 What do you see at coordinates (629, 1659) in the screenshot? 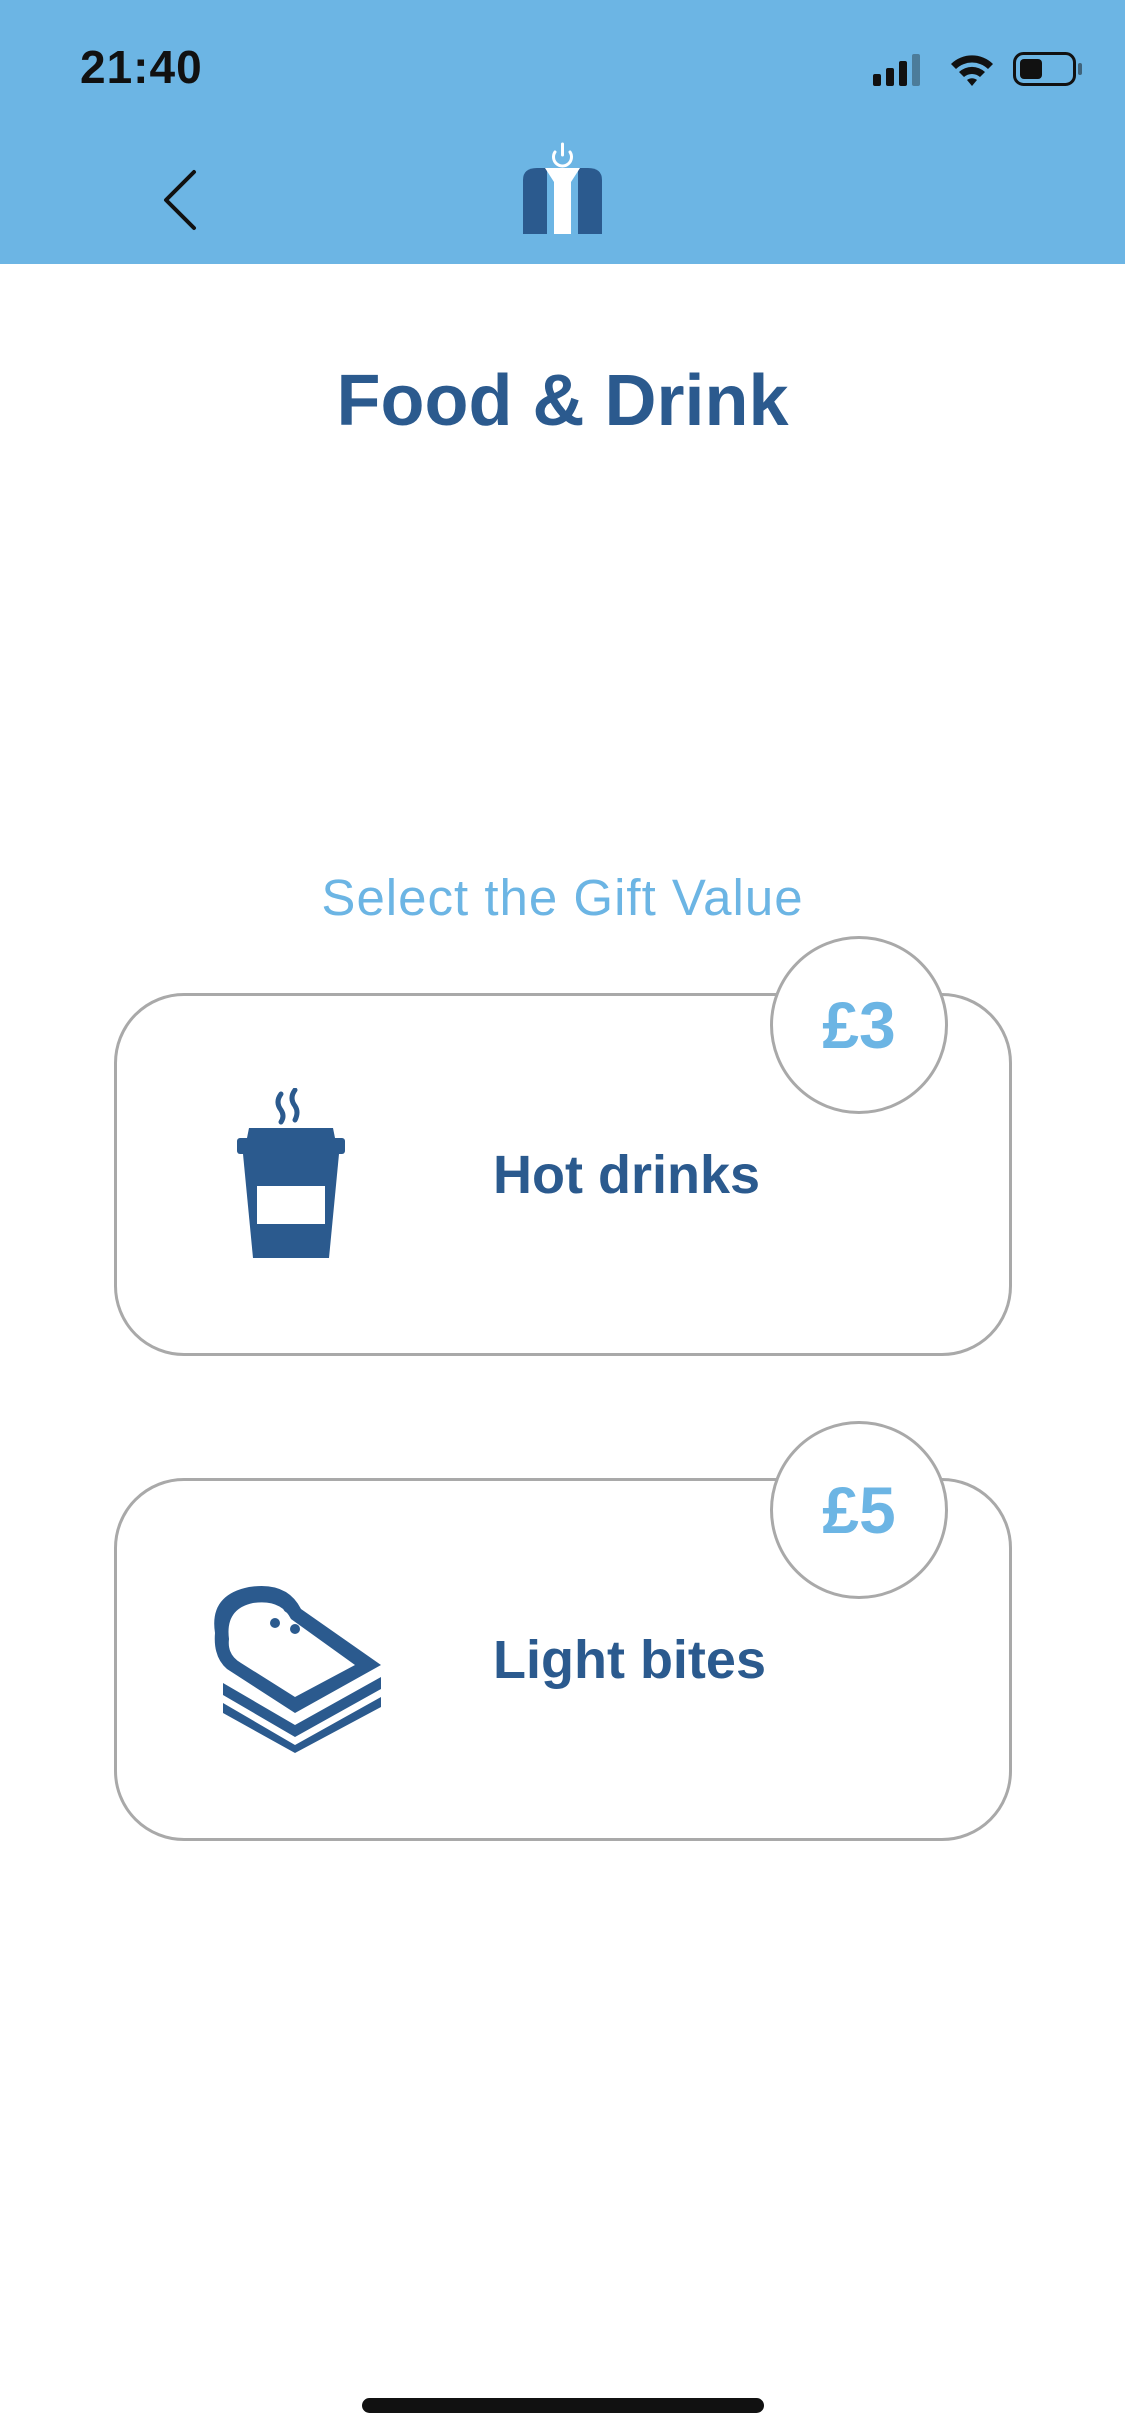
I see `gift-label-light-bites: Light bites` at bounding box center [629, 1659].